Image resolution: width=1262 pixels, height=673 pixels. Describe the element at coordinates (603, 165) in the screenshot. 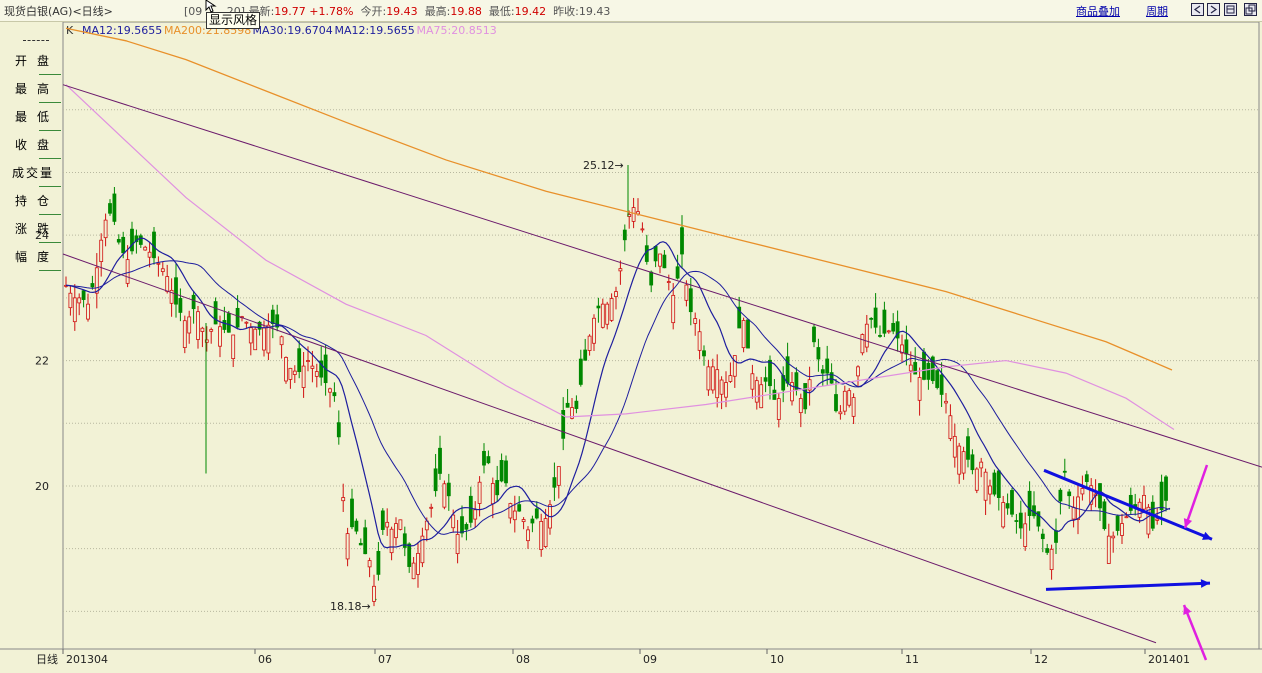

I see `high-annotation: 25.12→` at that location.